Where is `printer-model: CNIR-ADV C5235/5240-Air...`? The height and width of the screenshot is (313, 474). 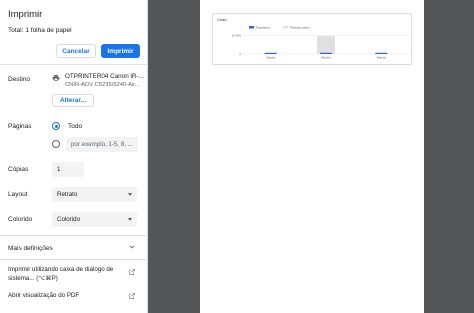
printer-model: CNIR-ADV C5235/5240-Air... is located at coordinates (102, 85).